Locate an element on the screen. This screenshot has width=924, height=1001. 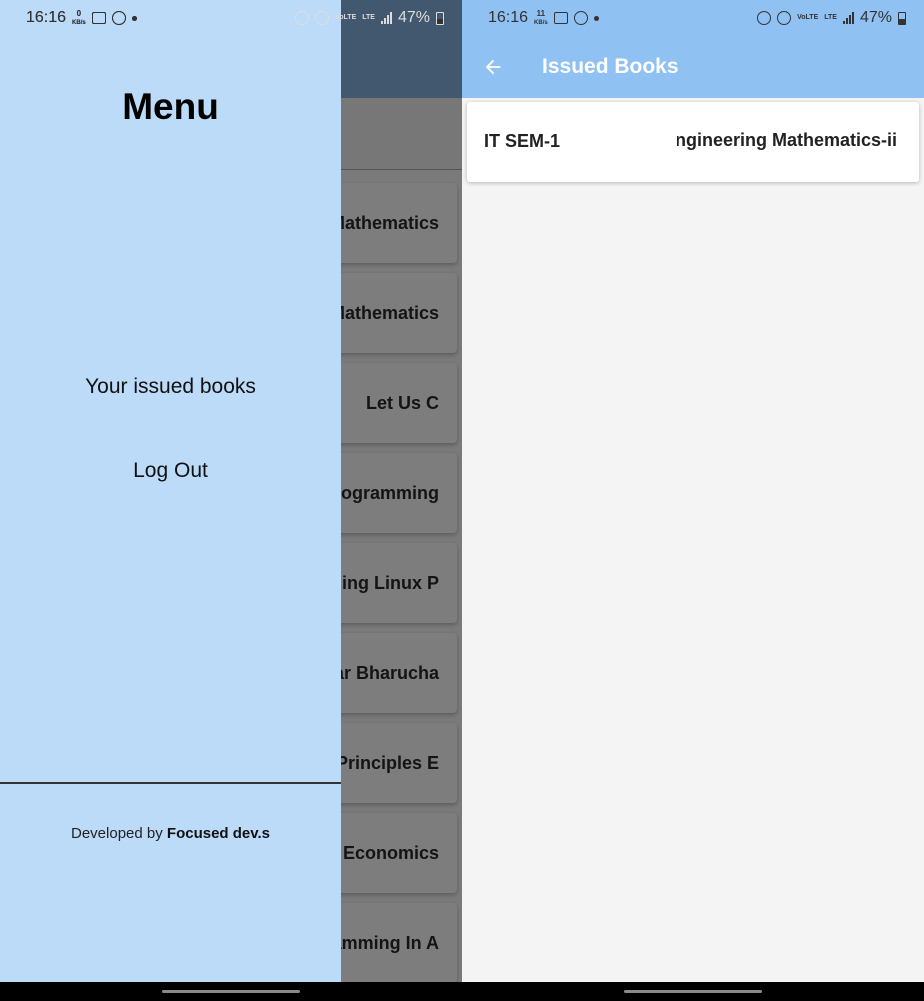
drawer-item-log-out: Log Out is located at coordinates (170, 471).